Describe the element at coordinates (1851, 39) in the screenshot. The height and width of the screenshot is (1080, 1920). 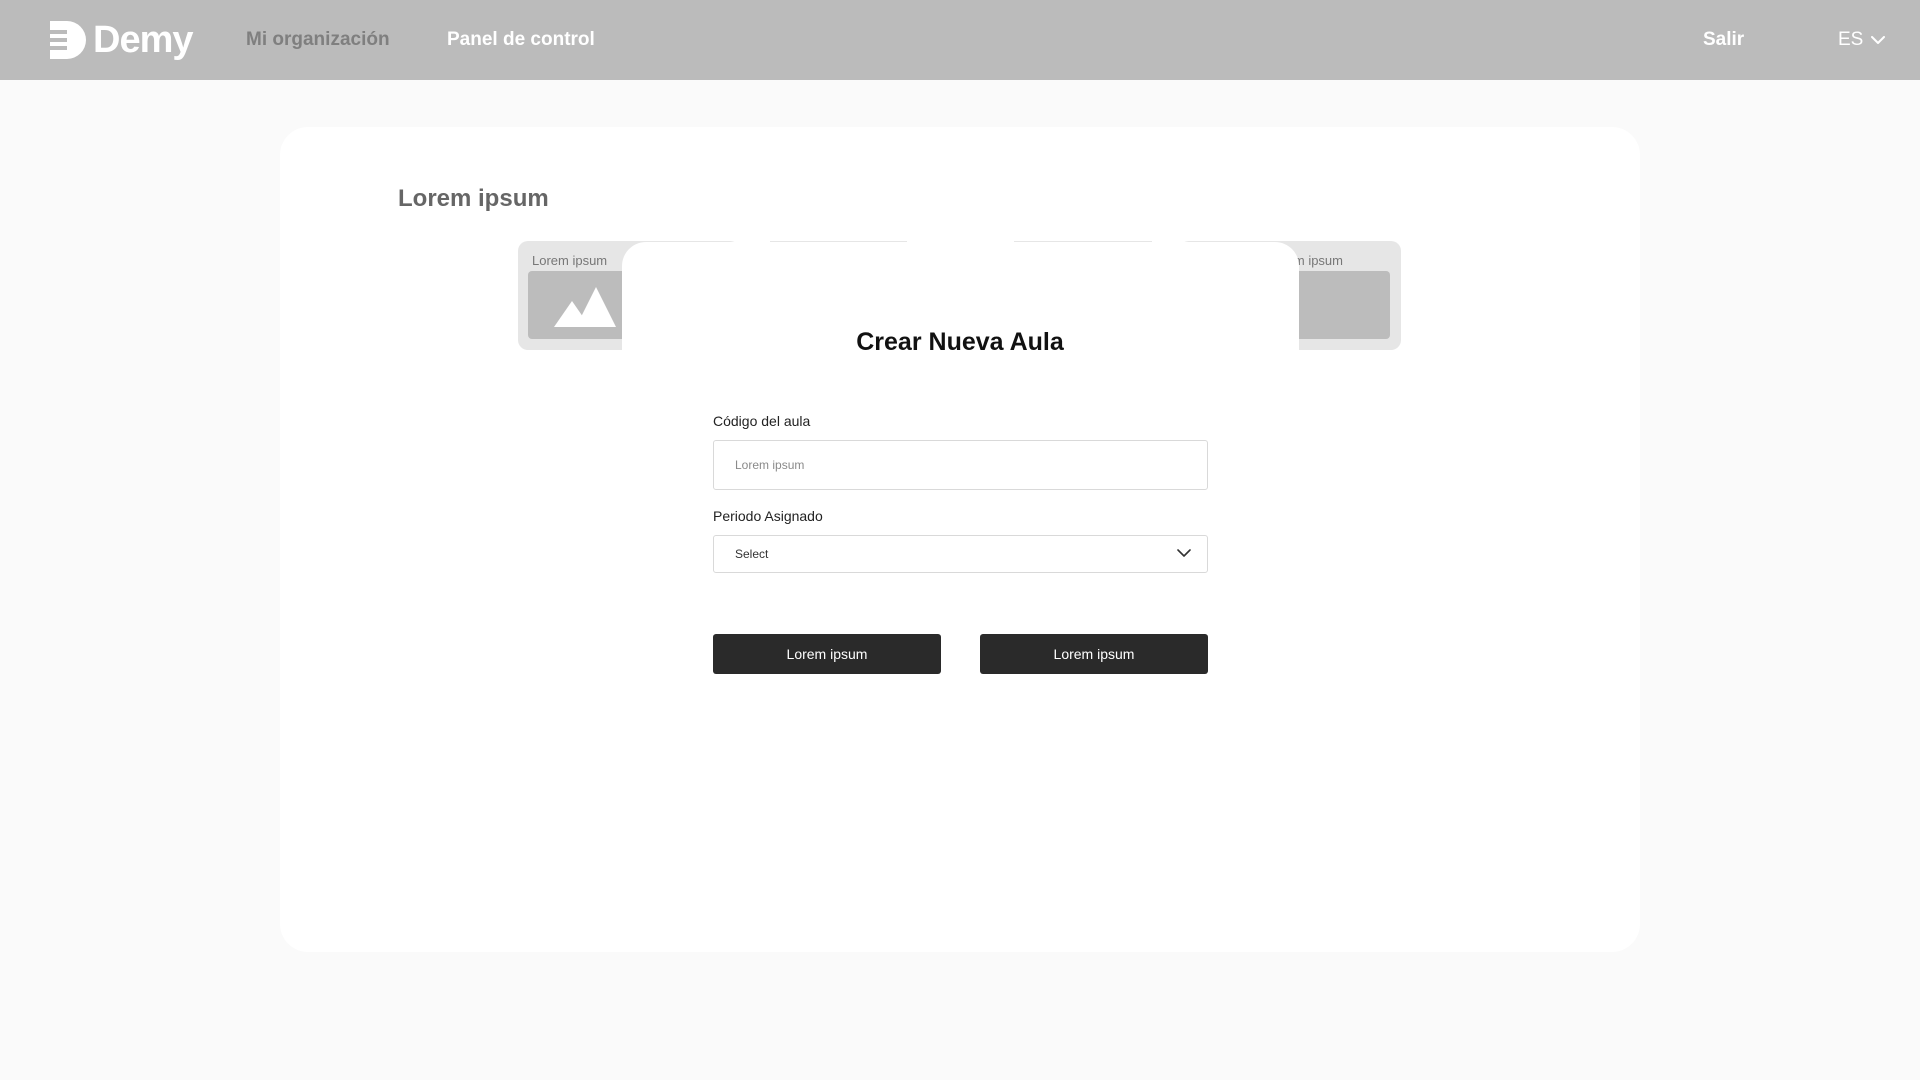
I see `language-label: ES` at that location.